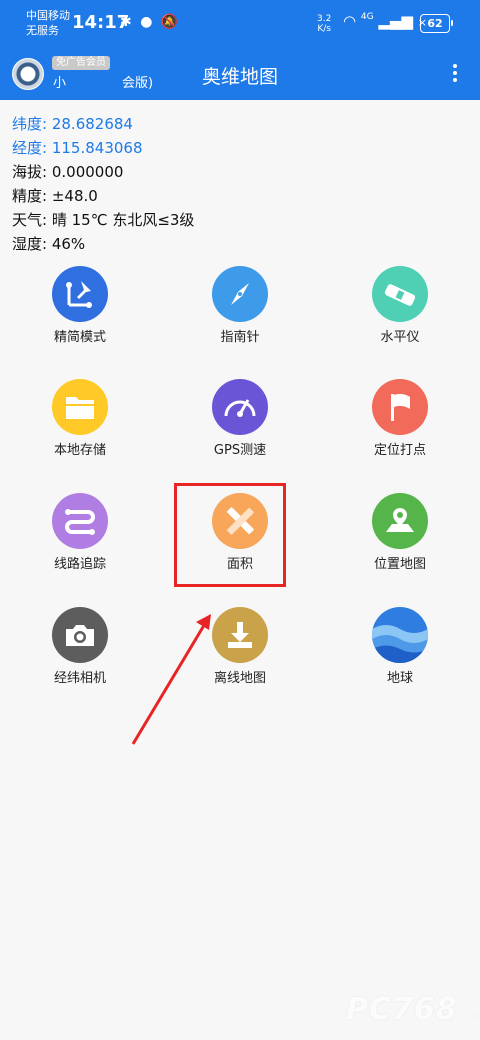 The image size is (480, 1040). What do you see at coordinates (80, 521) in the screenshot?
I see `route-icon` at bounding box center [80, 521].